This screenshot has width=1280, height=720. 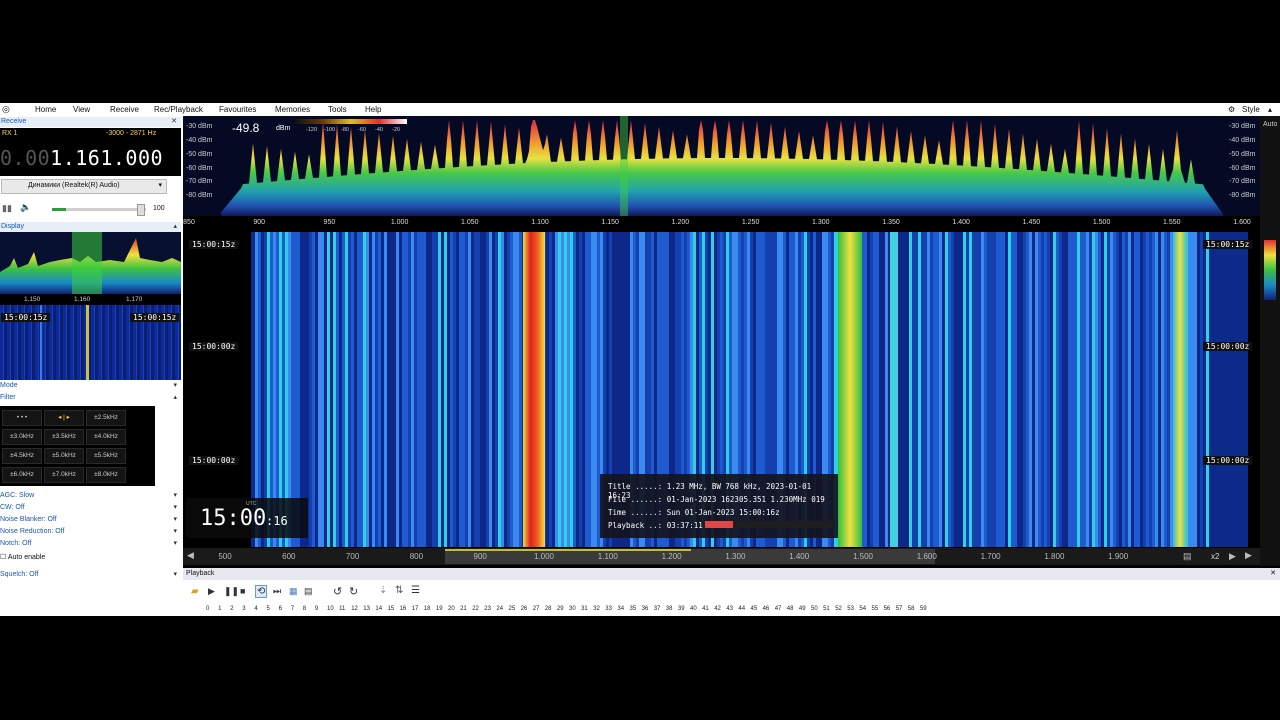 What do you see at coordinates (22, 557) in the screenshot?
I see `auto-enable-checkbox: ☐ Auto enable` at bounding box center [22, 557].